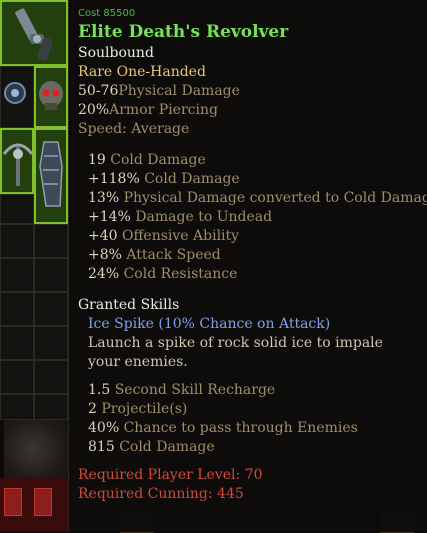  Describe the element at coordinates (129, 305) in the screenshot. I see `granted-skills-header: Granted Skills` at that location.